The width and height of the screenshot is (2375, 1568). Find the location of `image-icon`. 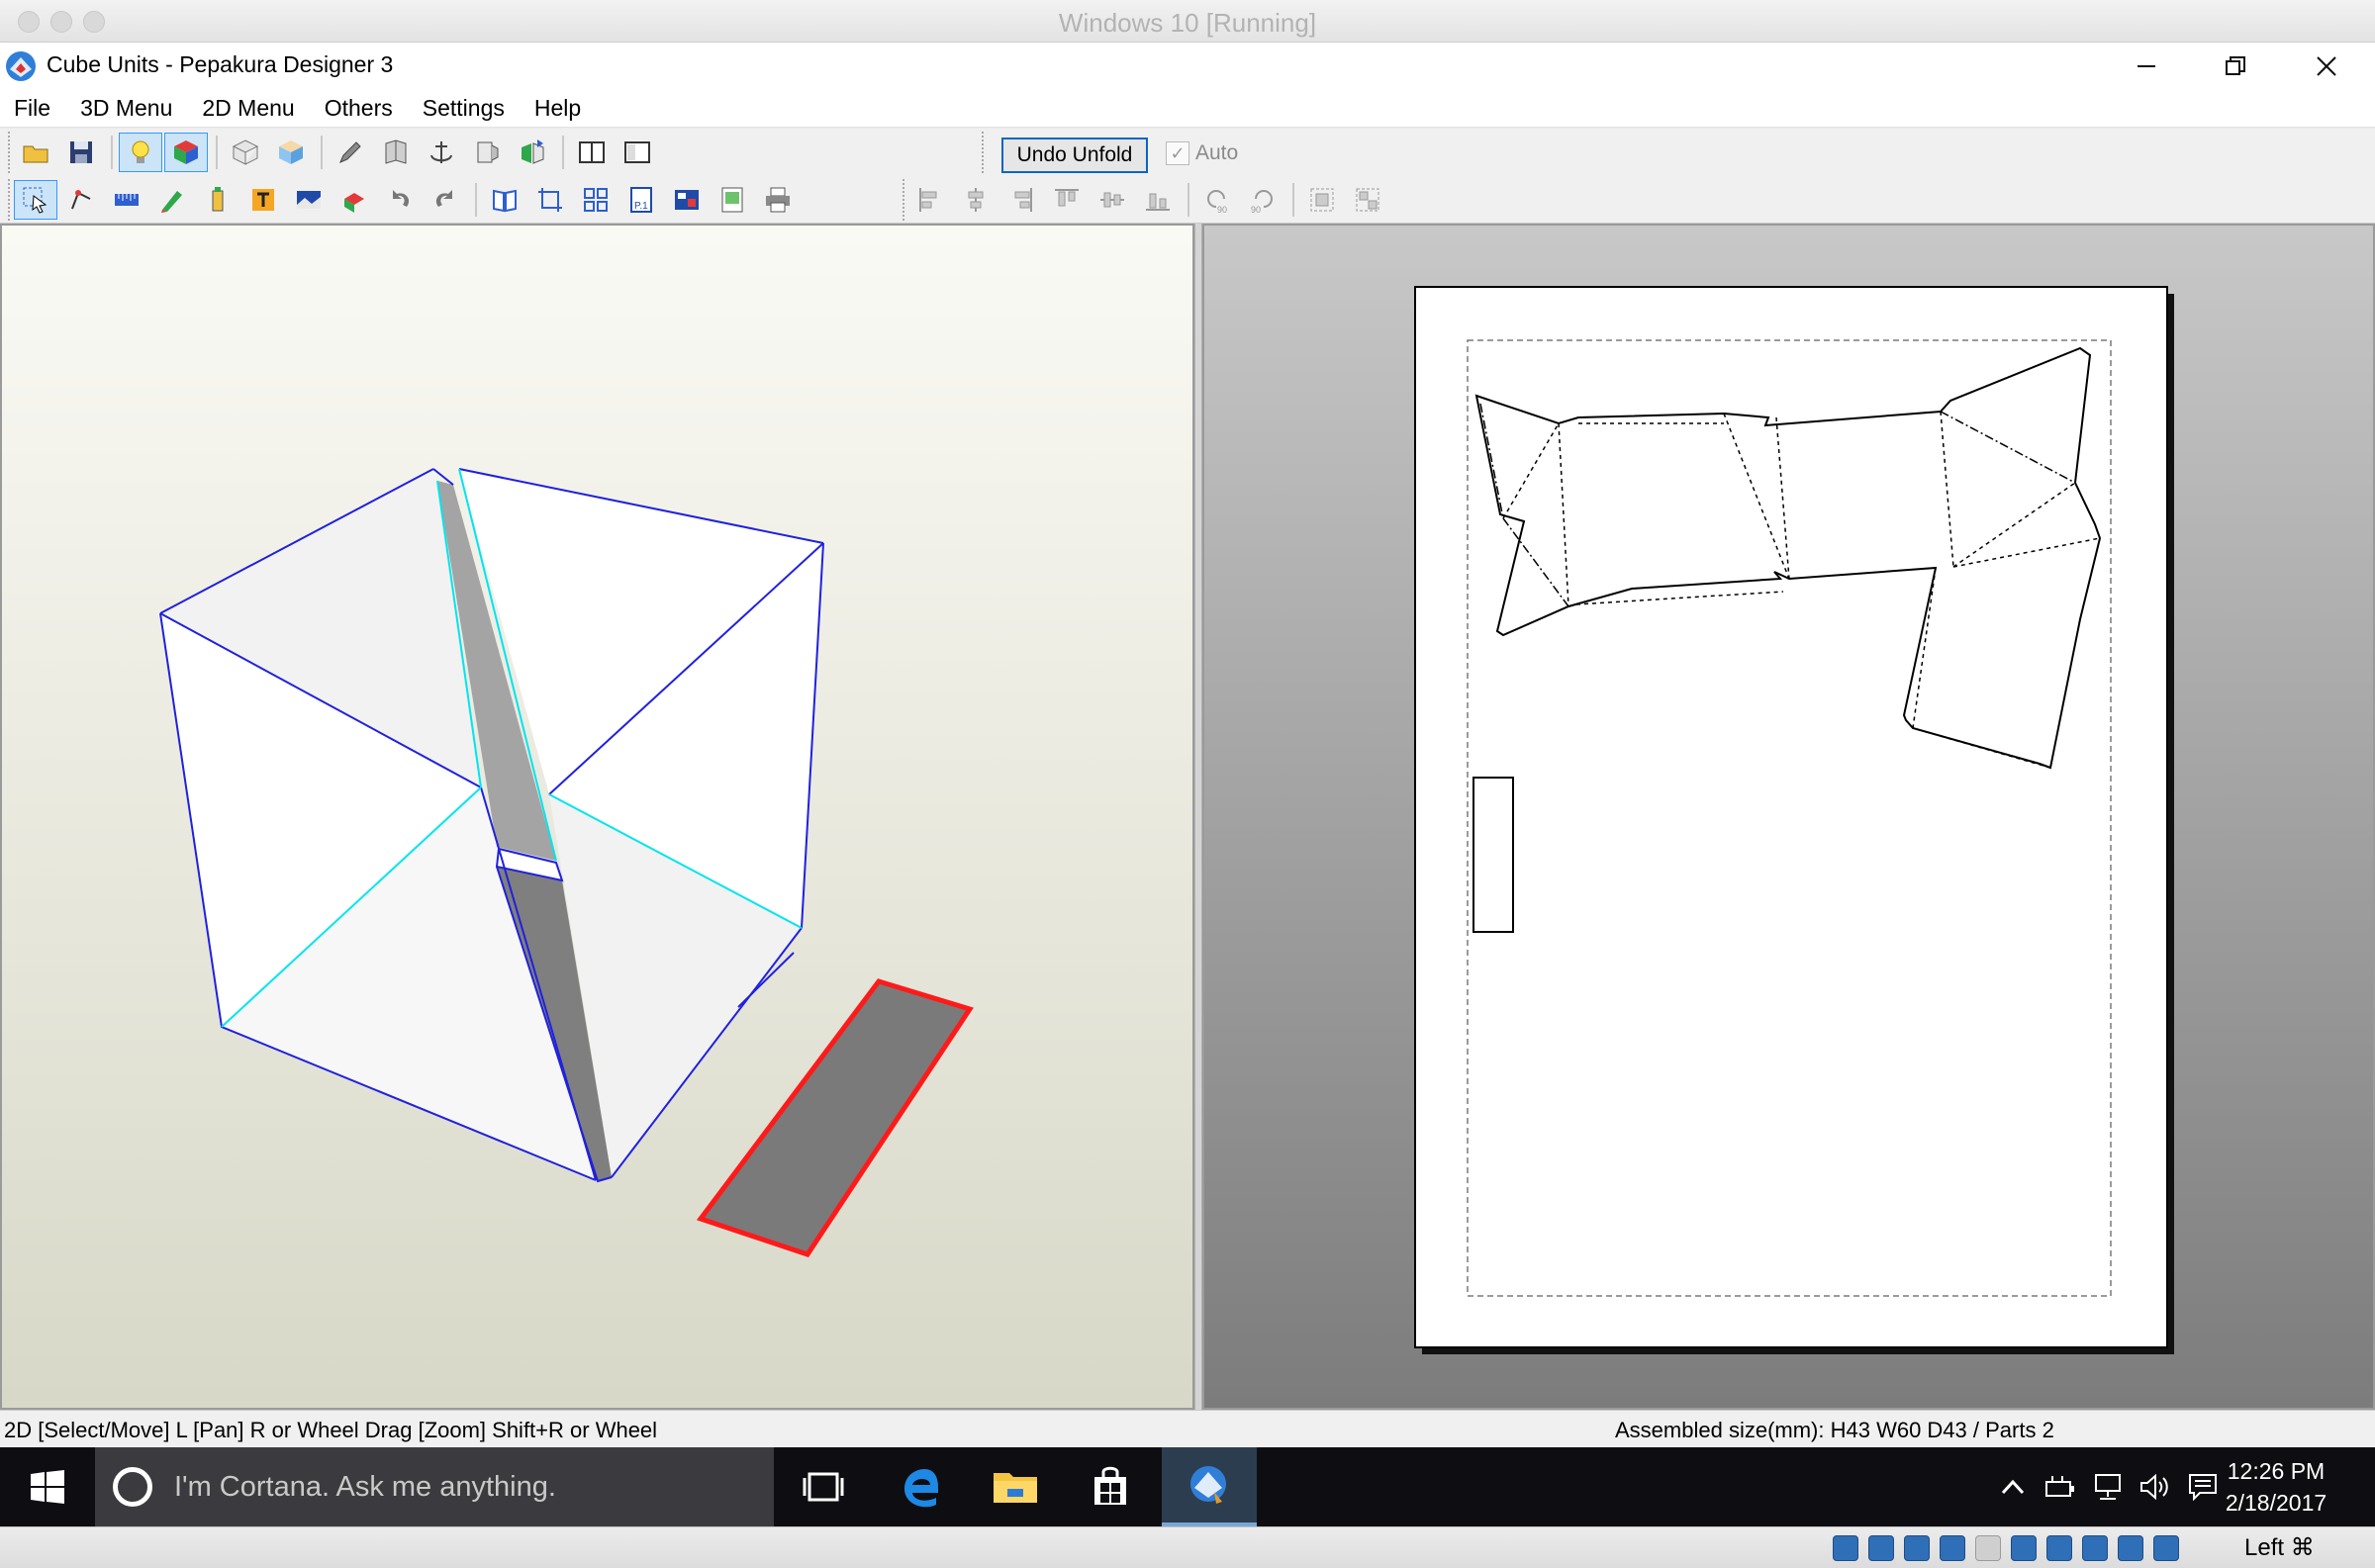

image-icon is located at coordinates (309, 200).